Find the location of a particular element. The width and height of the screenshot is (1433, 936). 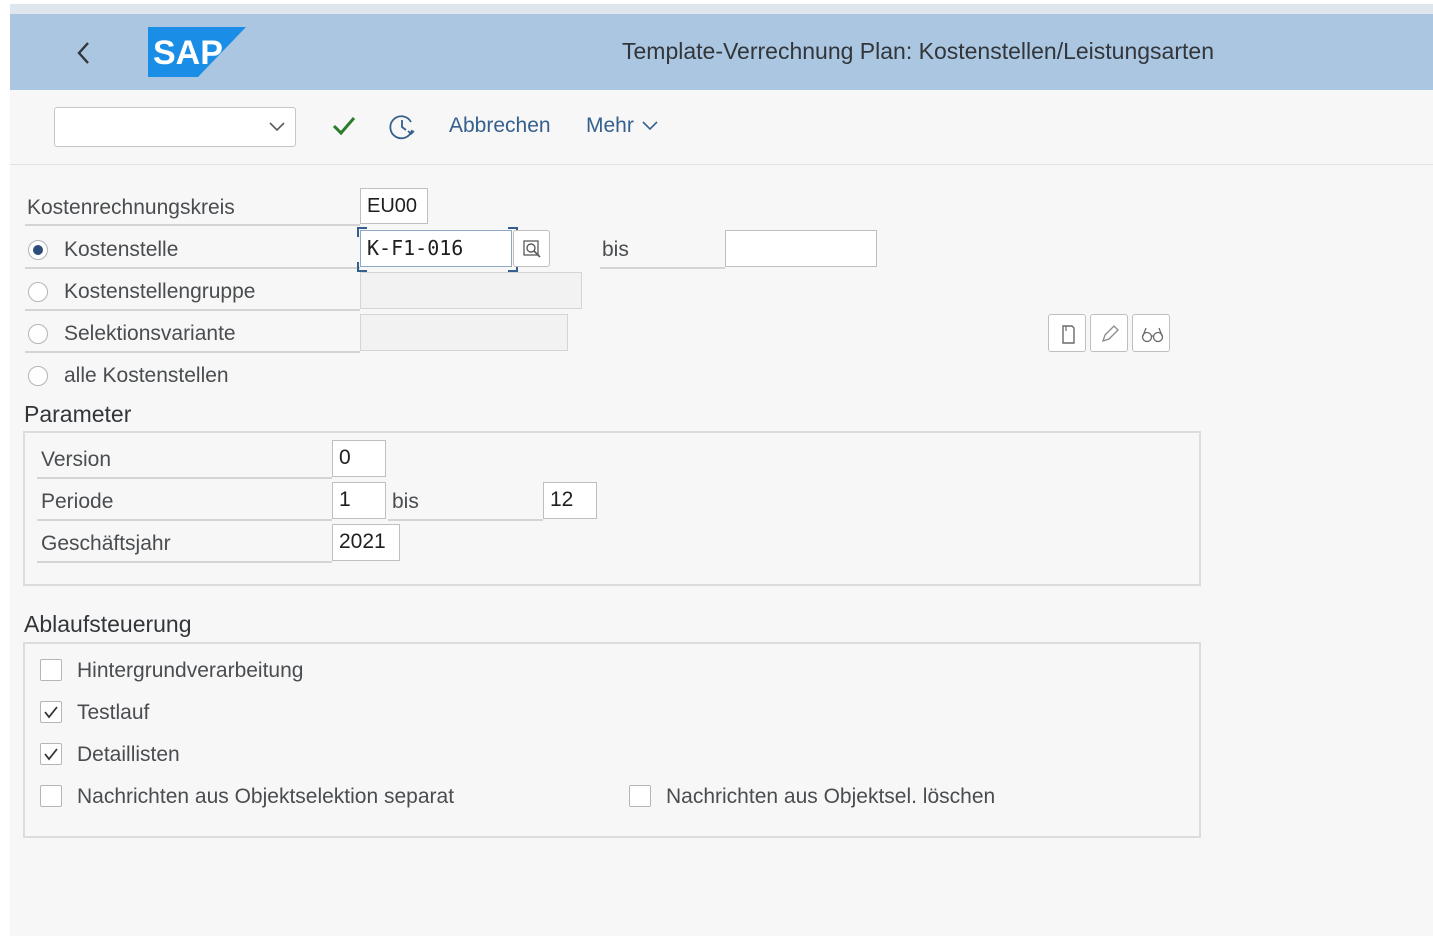

detaillisten-checkbox is located at coordinates (51, 754).